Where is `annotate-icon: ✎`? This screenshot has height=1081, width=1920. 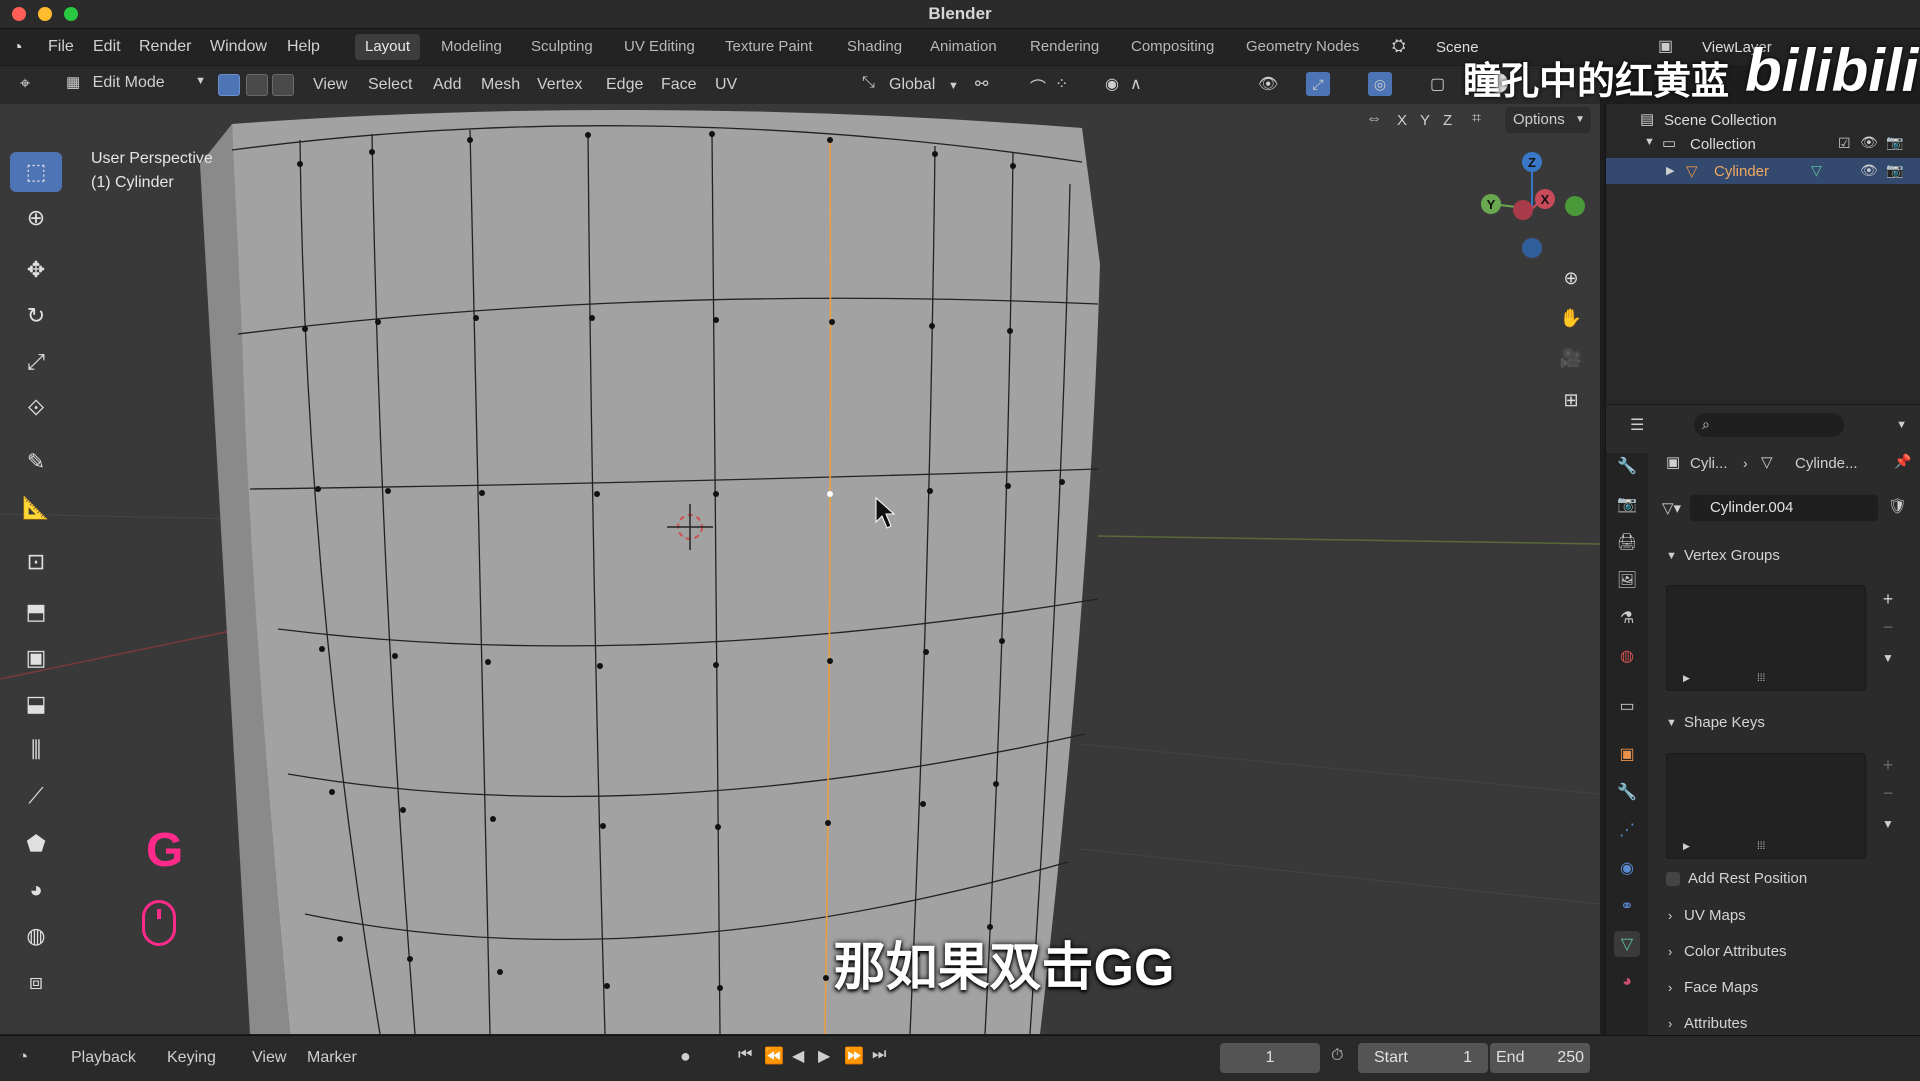 annotate-icon: ✎ is located at coordinates (36, 462).